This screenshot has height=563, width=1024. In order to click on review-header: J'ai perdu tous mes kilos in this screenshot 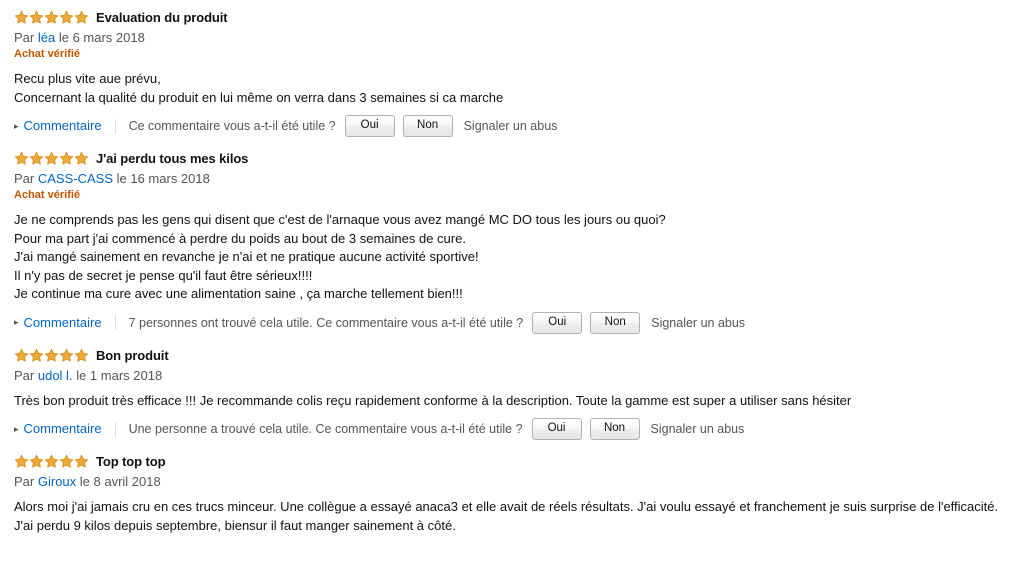, I will do `click(512, 158)`.